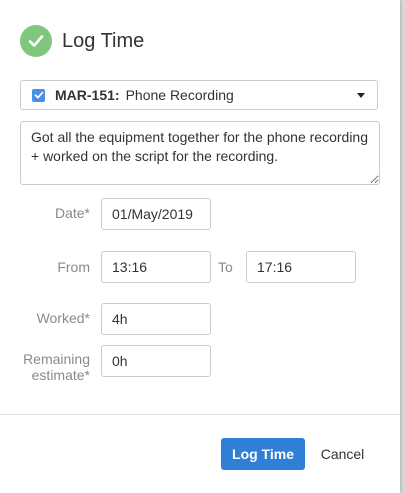  I want to click on check-circle-icon, so click(36, 41).